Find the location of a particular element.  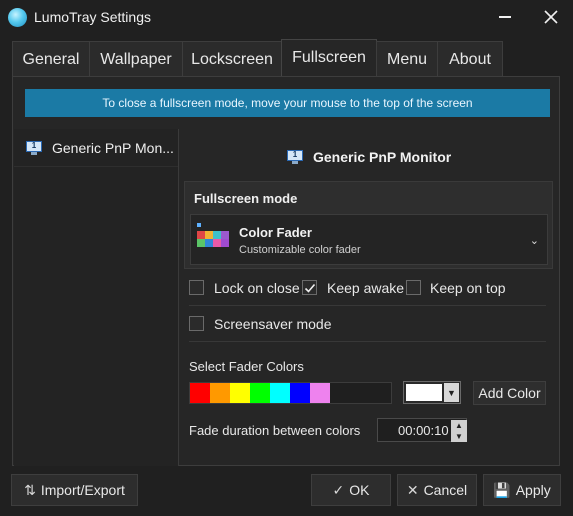

ok-label: OK is located at coordinates (359, 490).